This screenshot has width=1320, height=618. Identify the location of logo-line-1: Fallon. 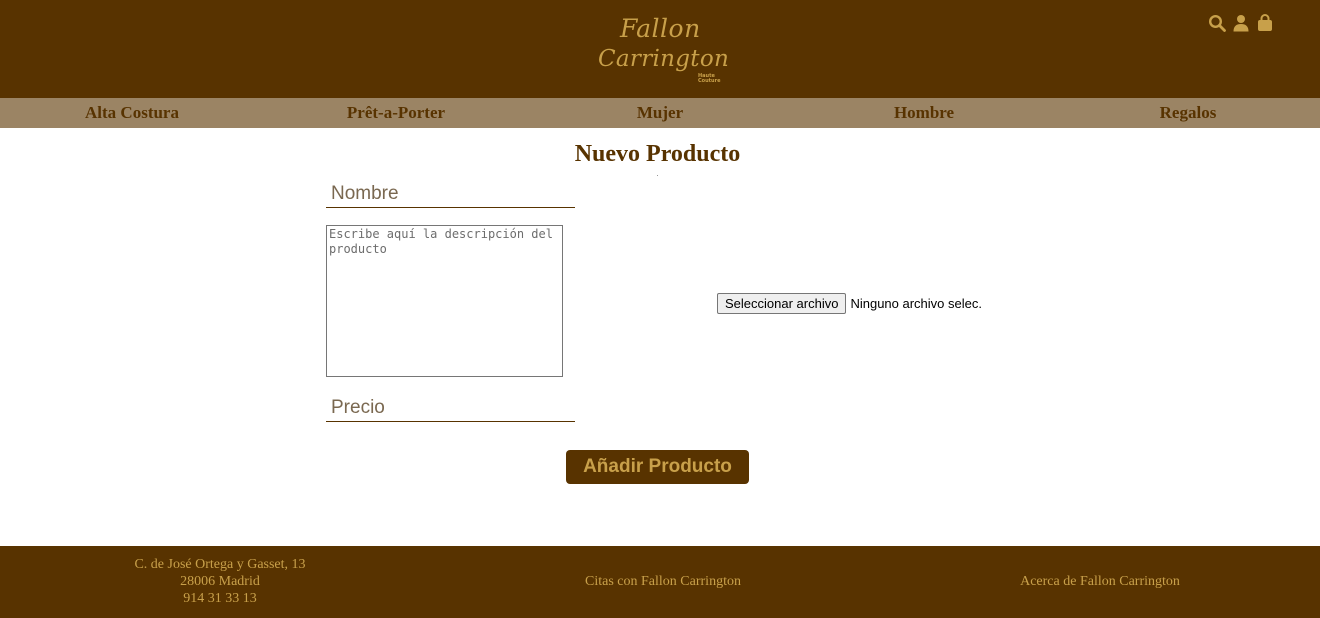
(660, 28).